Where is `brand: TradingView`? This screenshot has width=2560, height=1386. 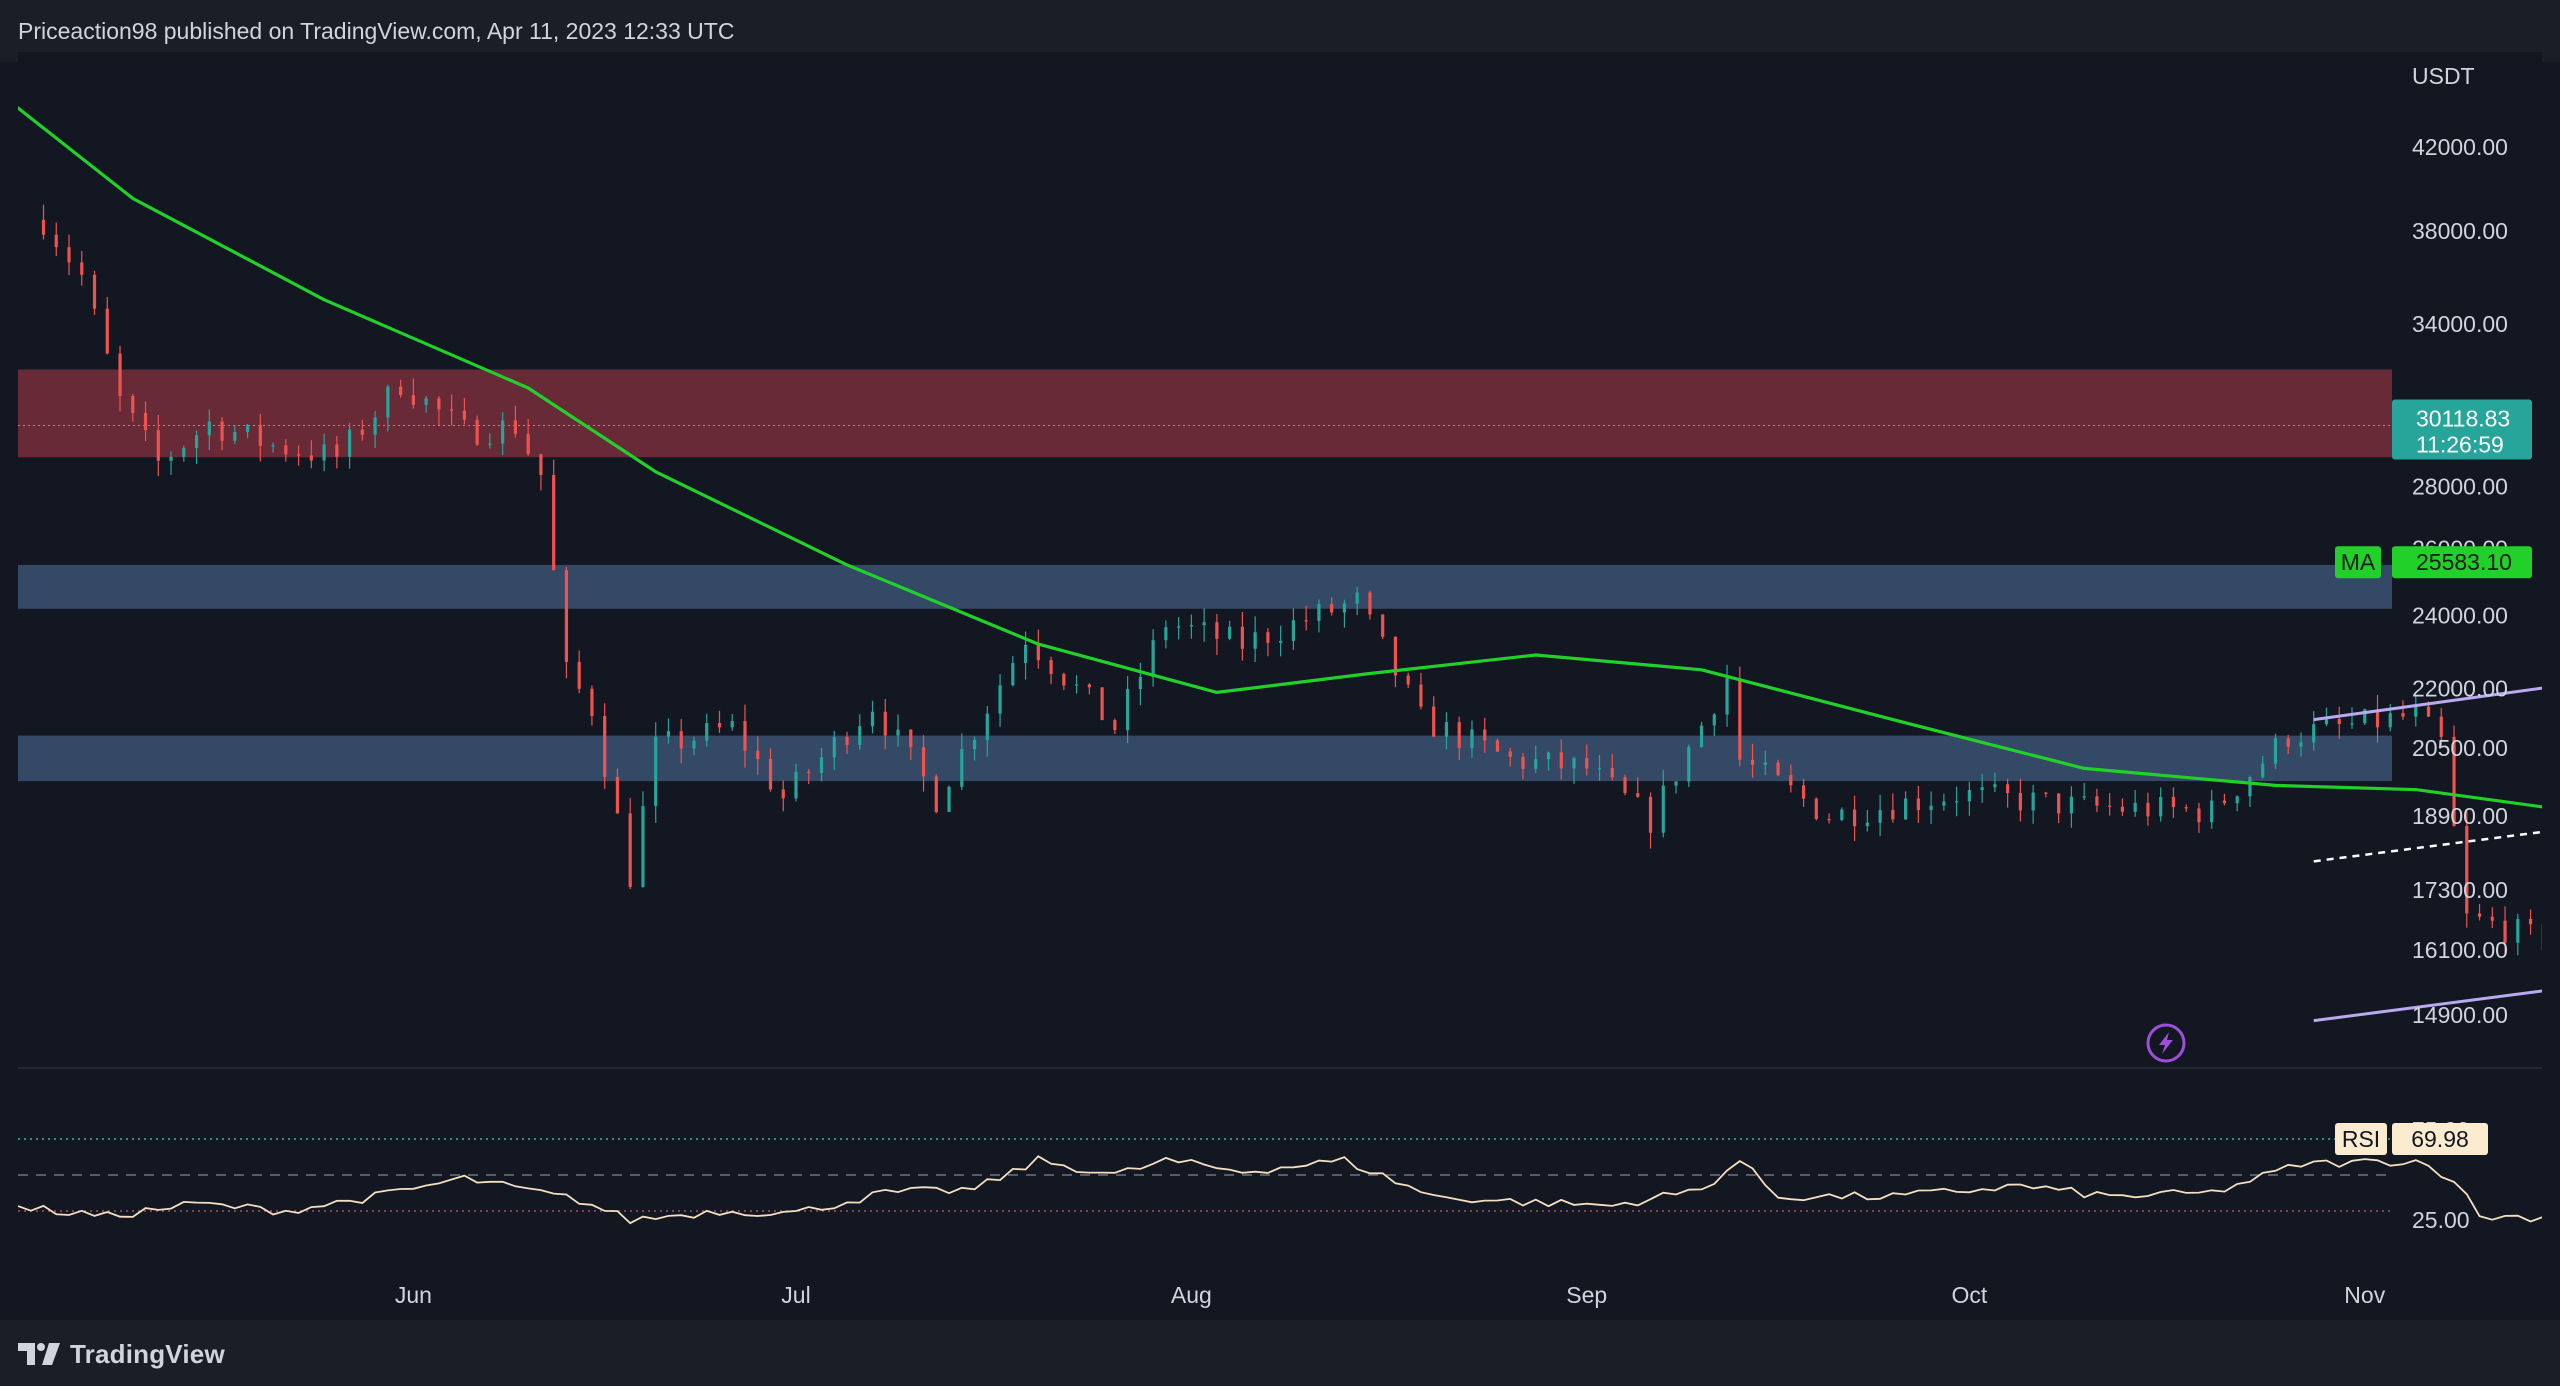
brand: TradingView is located at coordinates (121, 1354).